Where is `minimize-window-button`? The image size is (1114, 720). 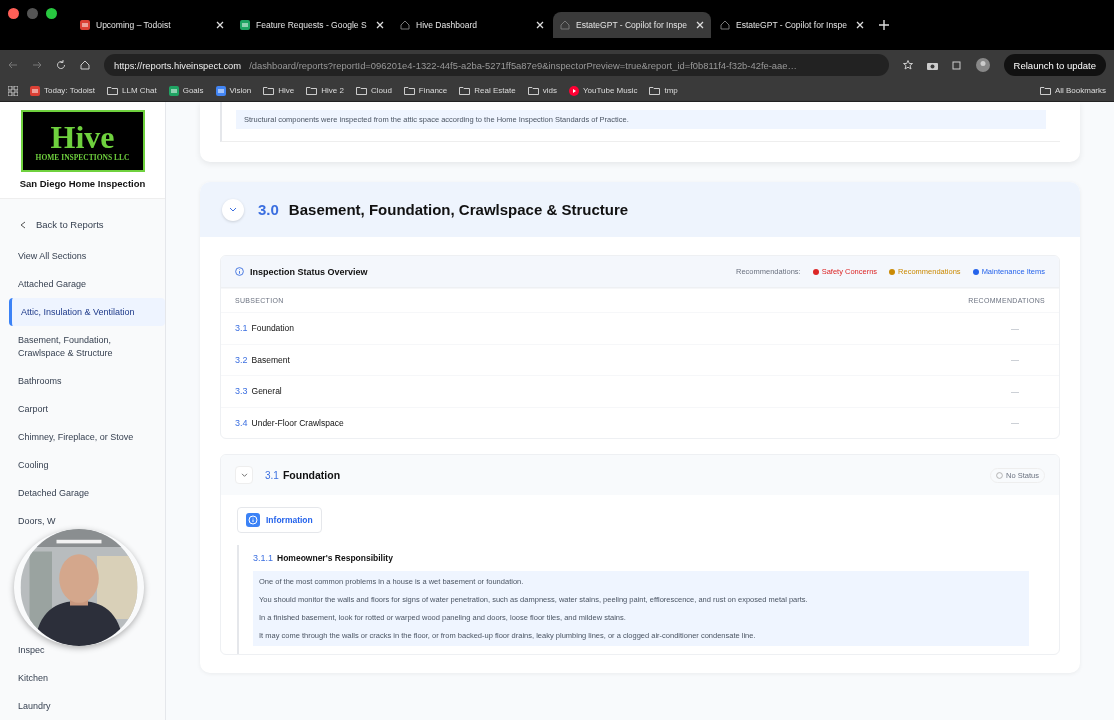
minimize-window-button is located at coordinates (32, 13).